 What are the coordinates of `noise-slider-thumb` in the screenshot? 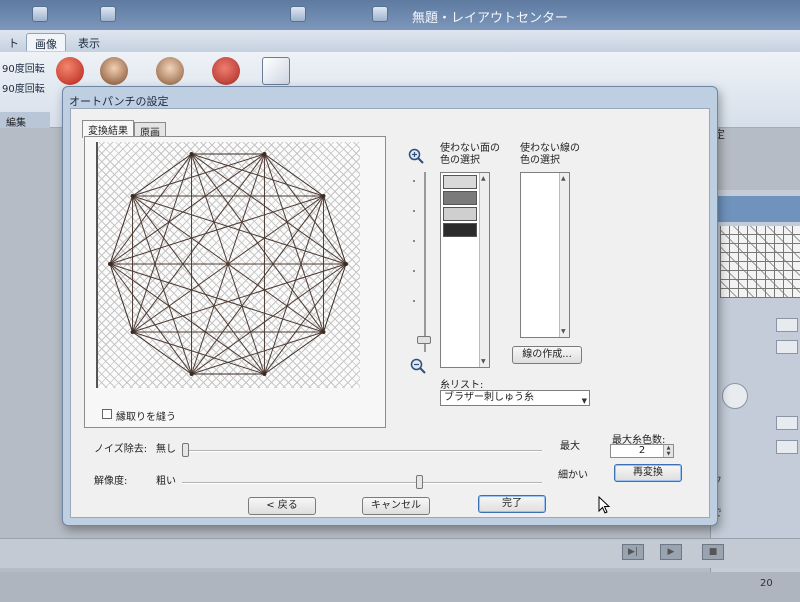 It's located at (185, 450).